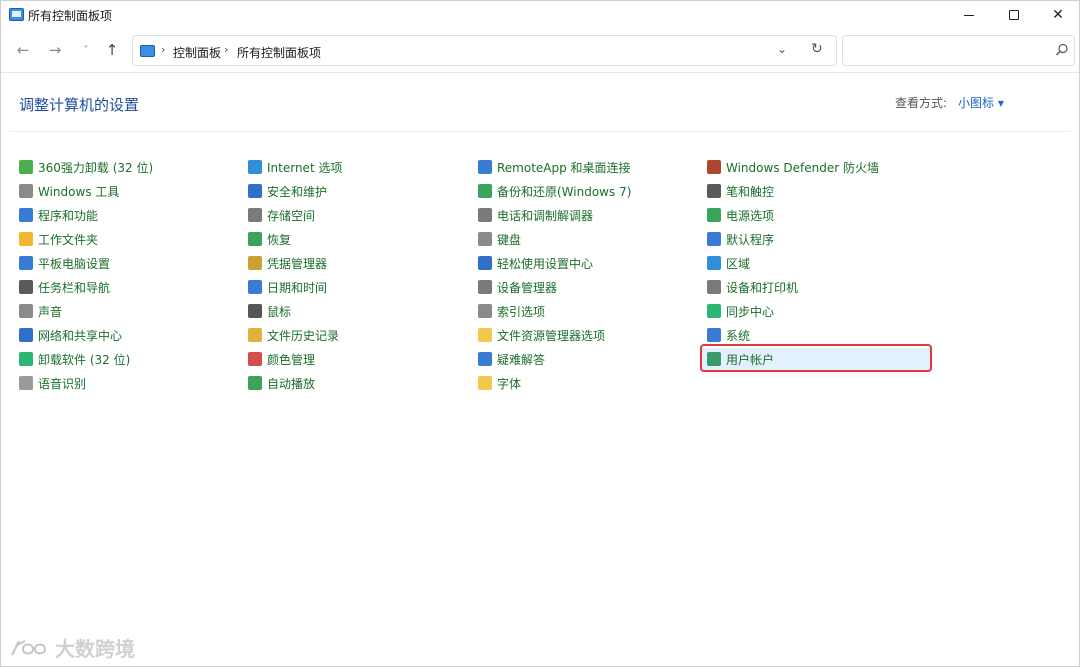  What do you see at coordinates (714, 335) in the screenshot?
I see `computer-icon` at bounding box center [714, 335].